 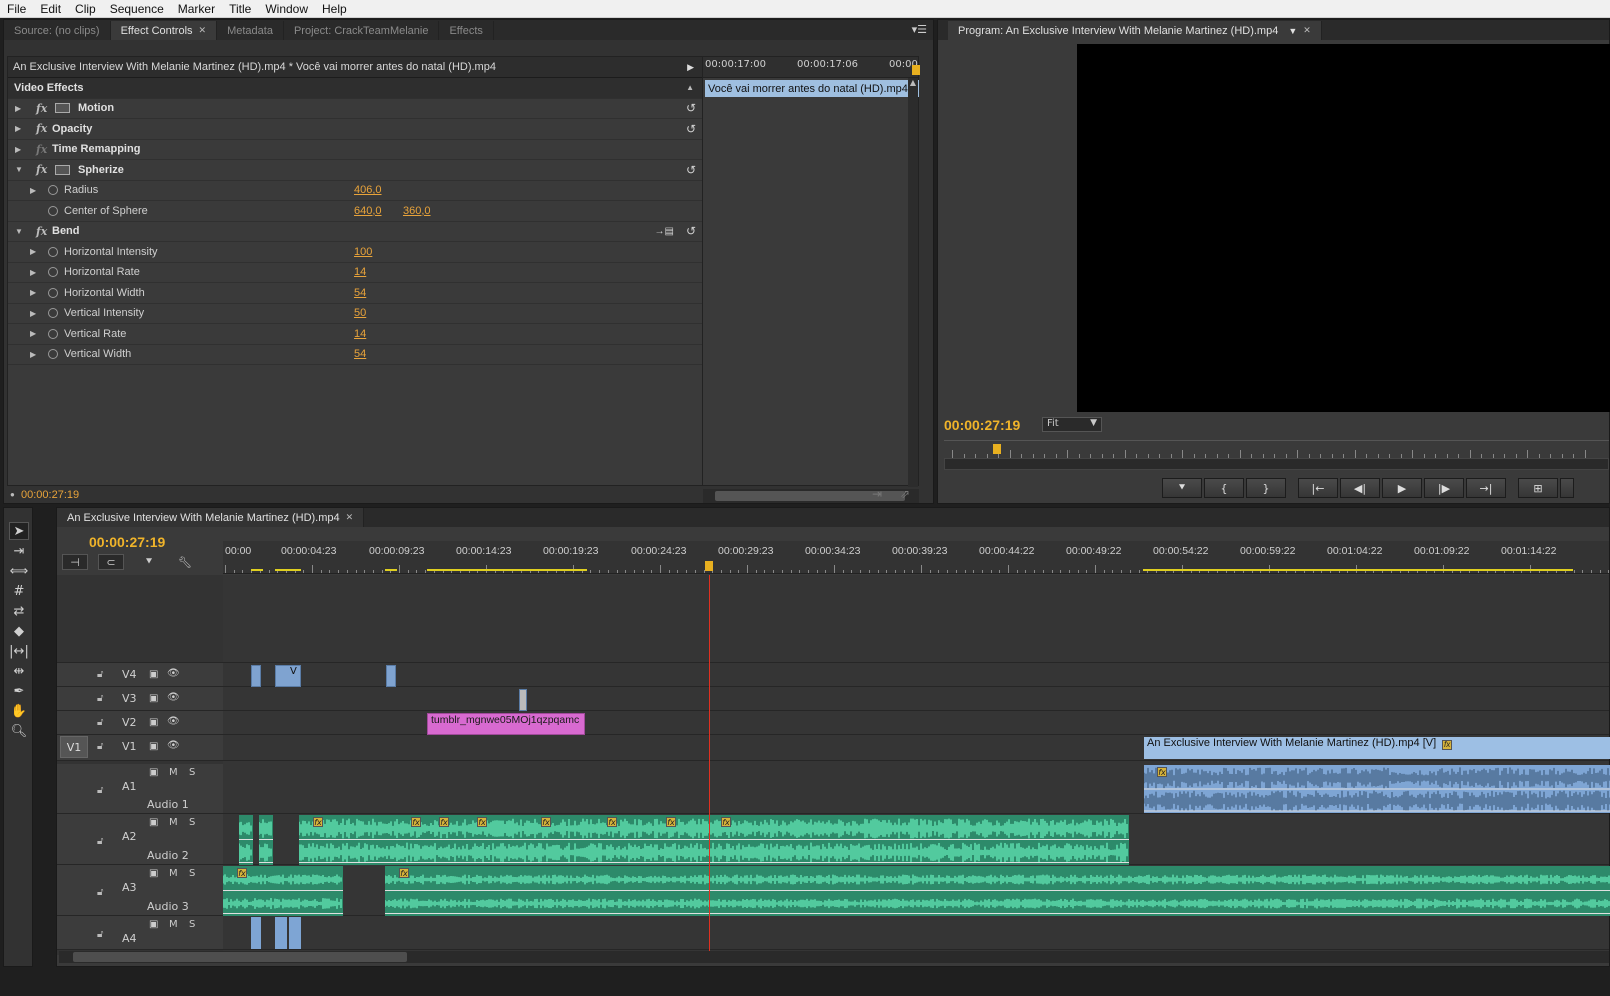 I want to click on effect-row-opacity: ▶ fx Opacity ↺, so click(x=355, y=129).